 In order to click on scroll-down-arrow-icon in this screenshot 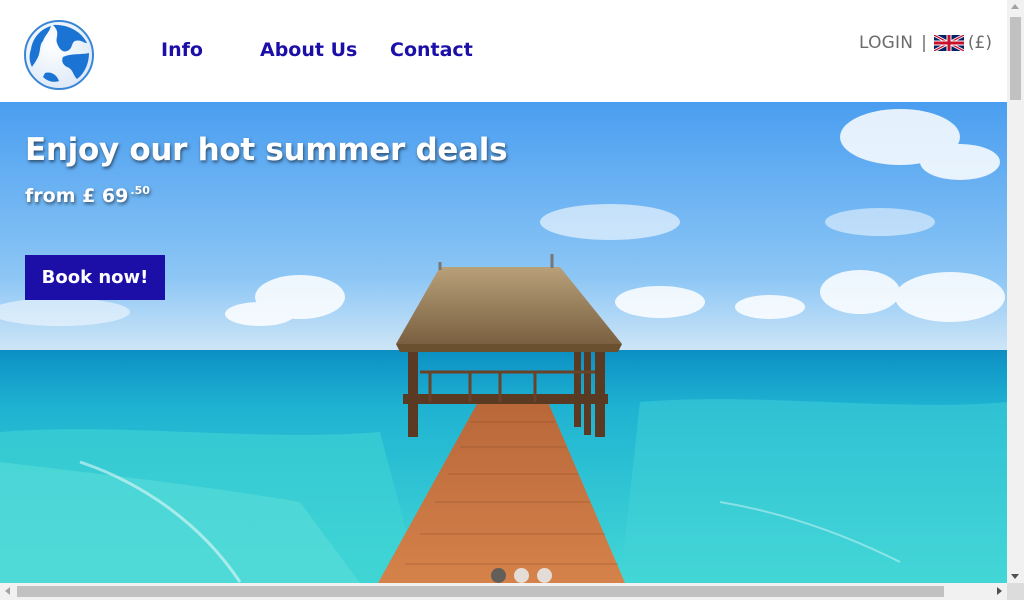, I will do `click(1015, 576)`.